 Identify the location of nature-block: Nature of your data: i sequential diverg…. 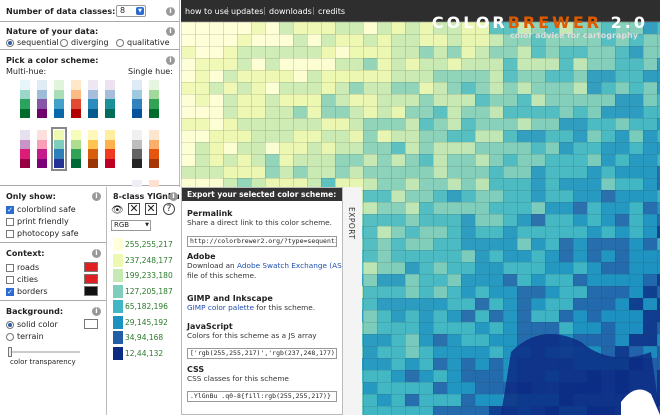
(90, 36).